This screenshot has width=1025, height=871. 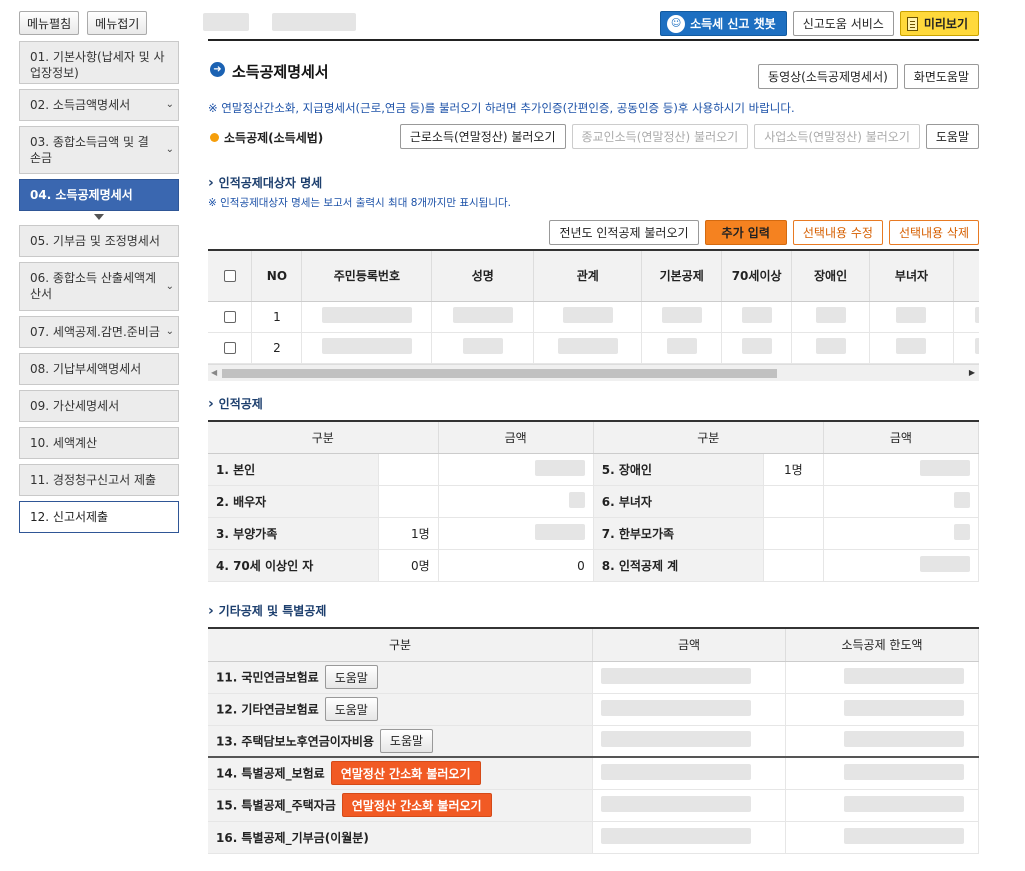 I want to click on horizontal-scrollbar: ◀ ▶, so click(x=593, y=372).